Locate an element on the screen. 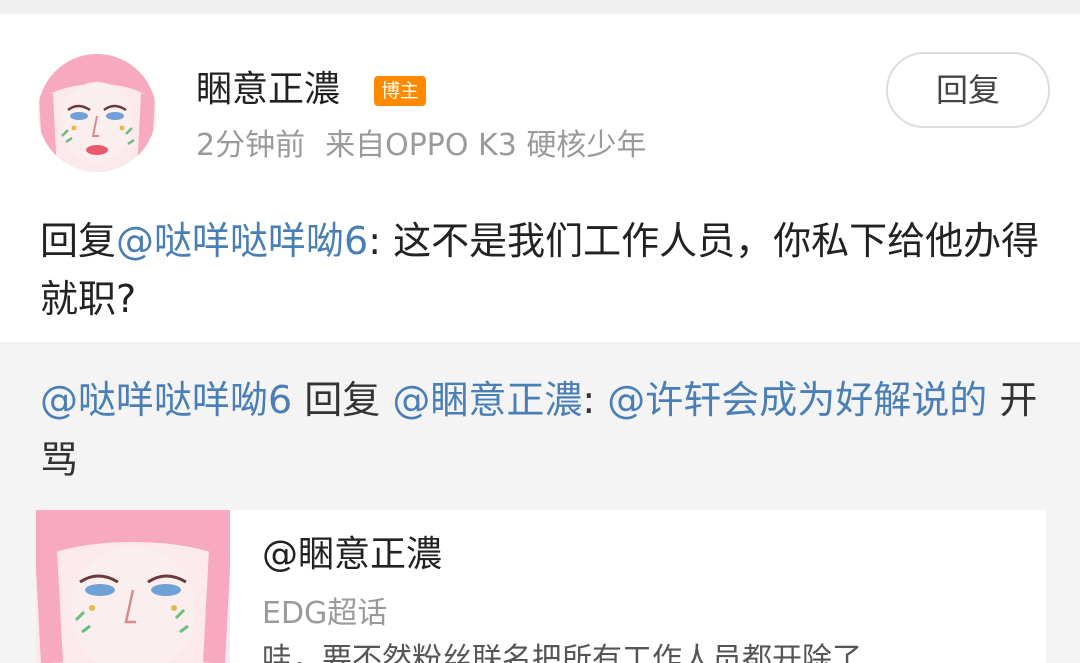 Image resolution: width=1080 pixels, height=663 pixels. device-source: 来自OPPO K3 硬核少年 is located at coordinates (486, 145).